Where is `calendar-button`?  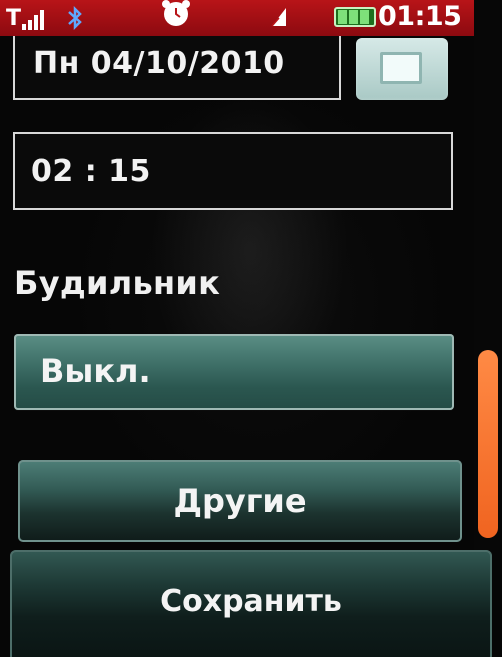 calendar-button is located at coordinates (402, 69).